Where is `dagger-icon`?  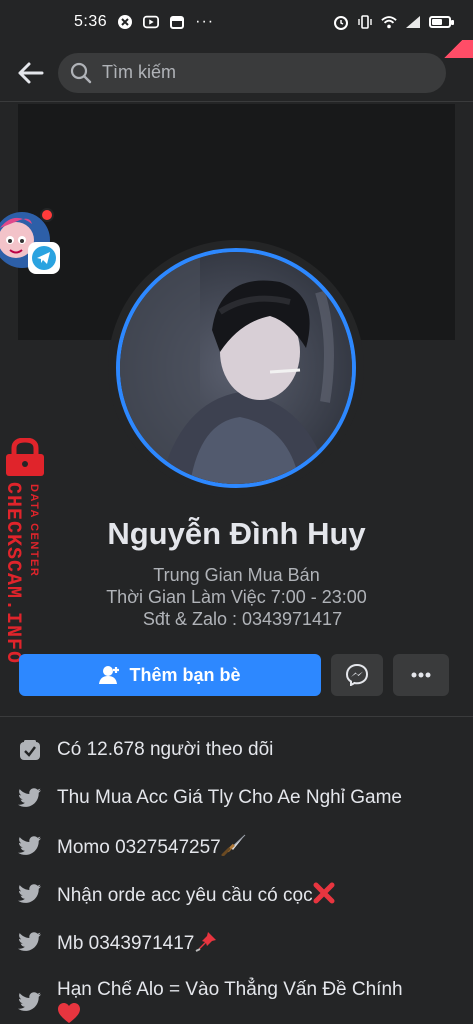
dagger-icon is located at coordinates (233, 845).